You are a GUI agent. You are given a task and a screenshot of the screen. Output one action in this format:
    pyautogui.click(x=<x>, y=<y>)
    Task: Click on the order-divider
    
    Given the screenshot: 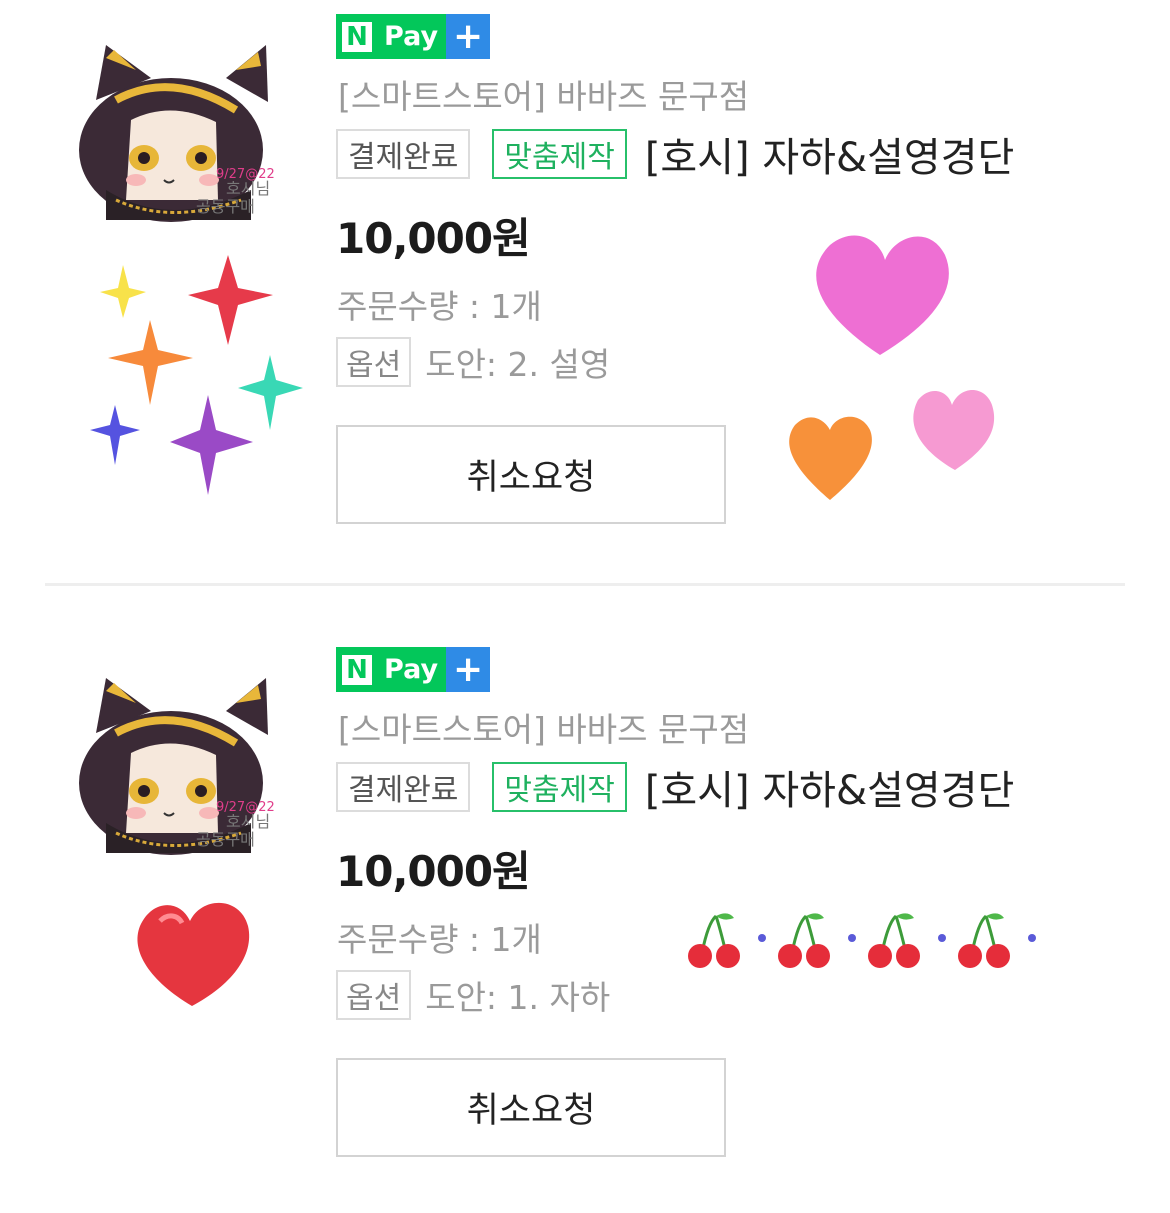 What is the action you would take?
    pyautogui.click(x=585, y=584)
    